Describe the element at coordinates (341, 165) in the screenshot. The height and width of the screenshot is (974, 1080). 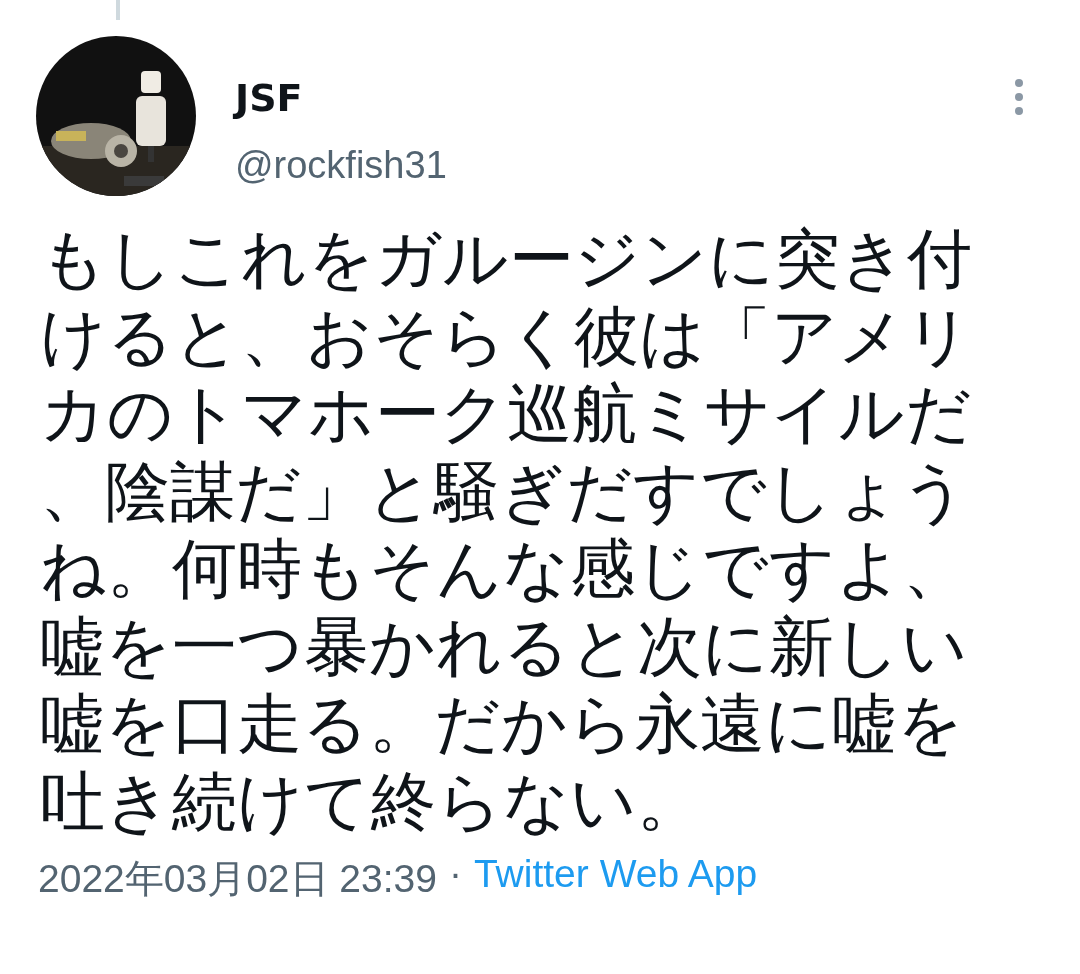
I see `author-handle: @rockfish31` at that location.